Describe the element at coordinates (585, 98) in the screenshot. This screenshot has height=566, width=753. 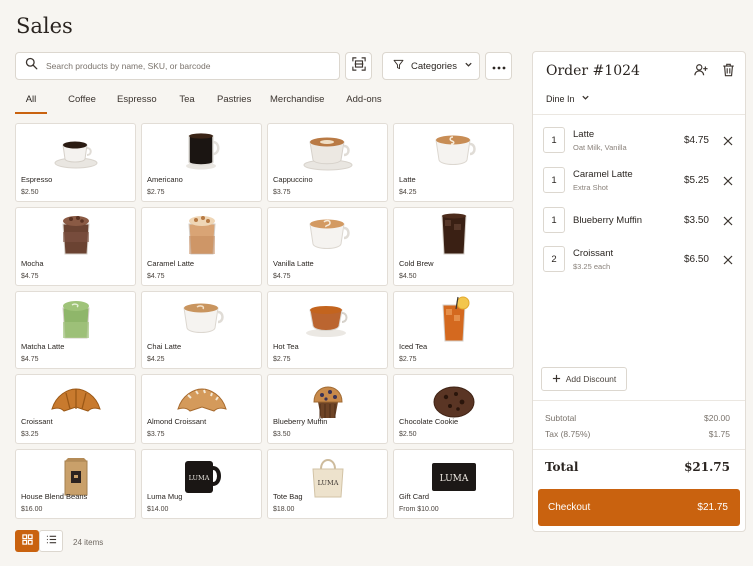
I see `chevron-down-icon` at that location.